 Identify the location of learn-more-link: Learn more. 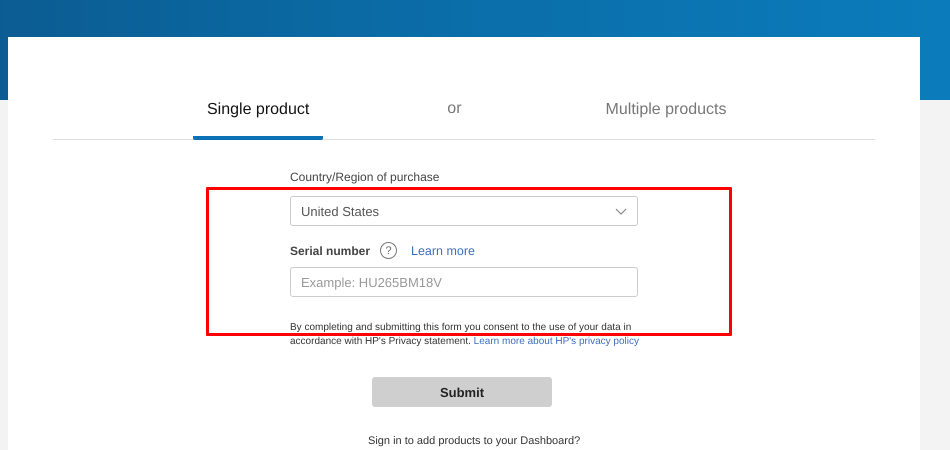
(443, 251).